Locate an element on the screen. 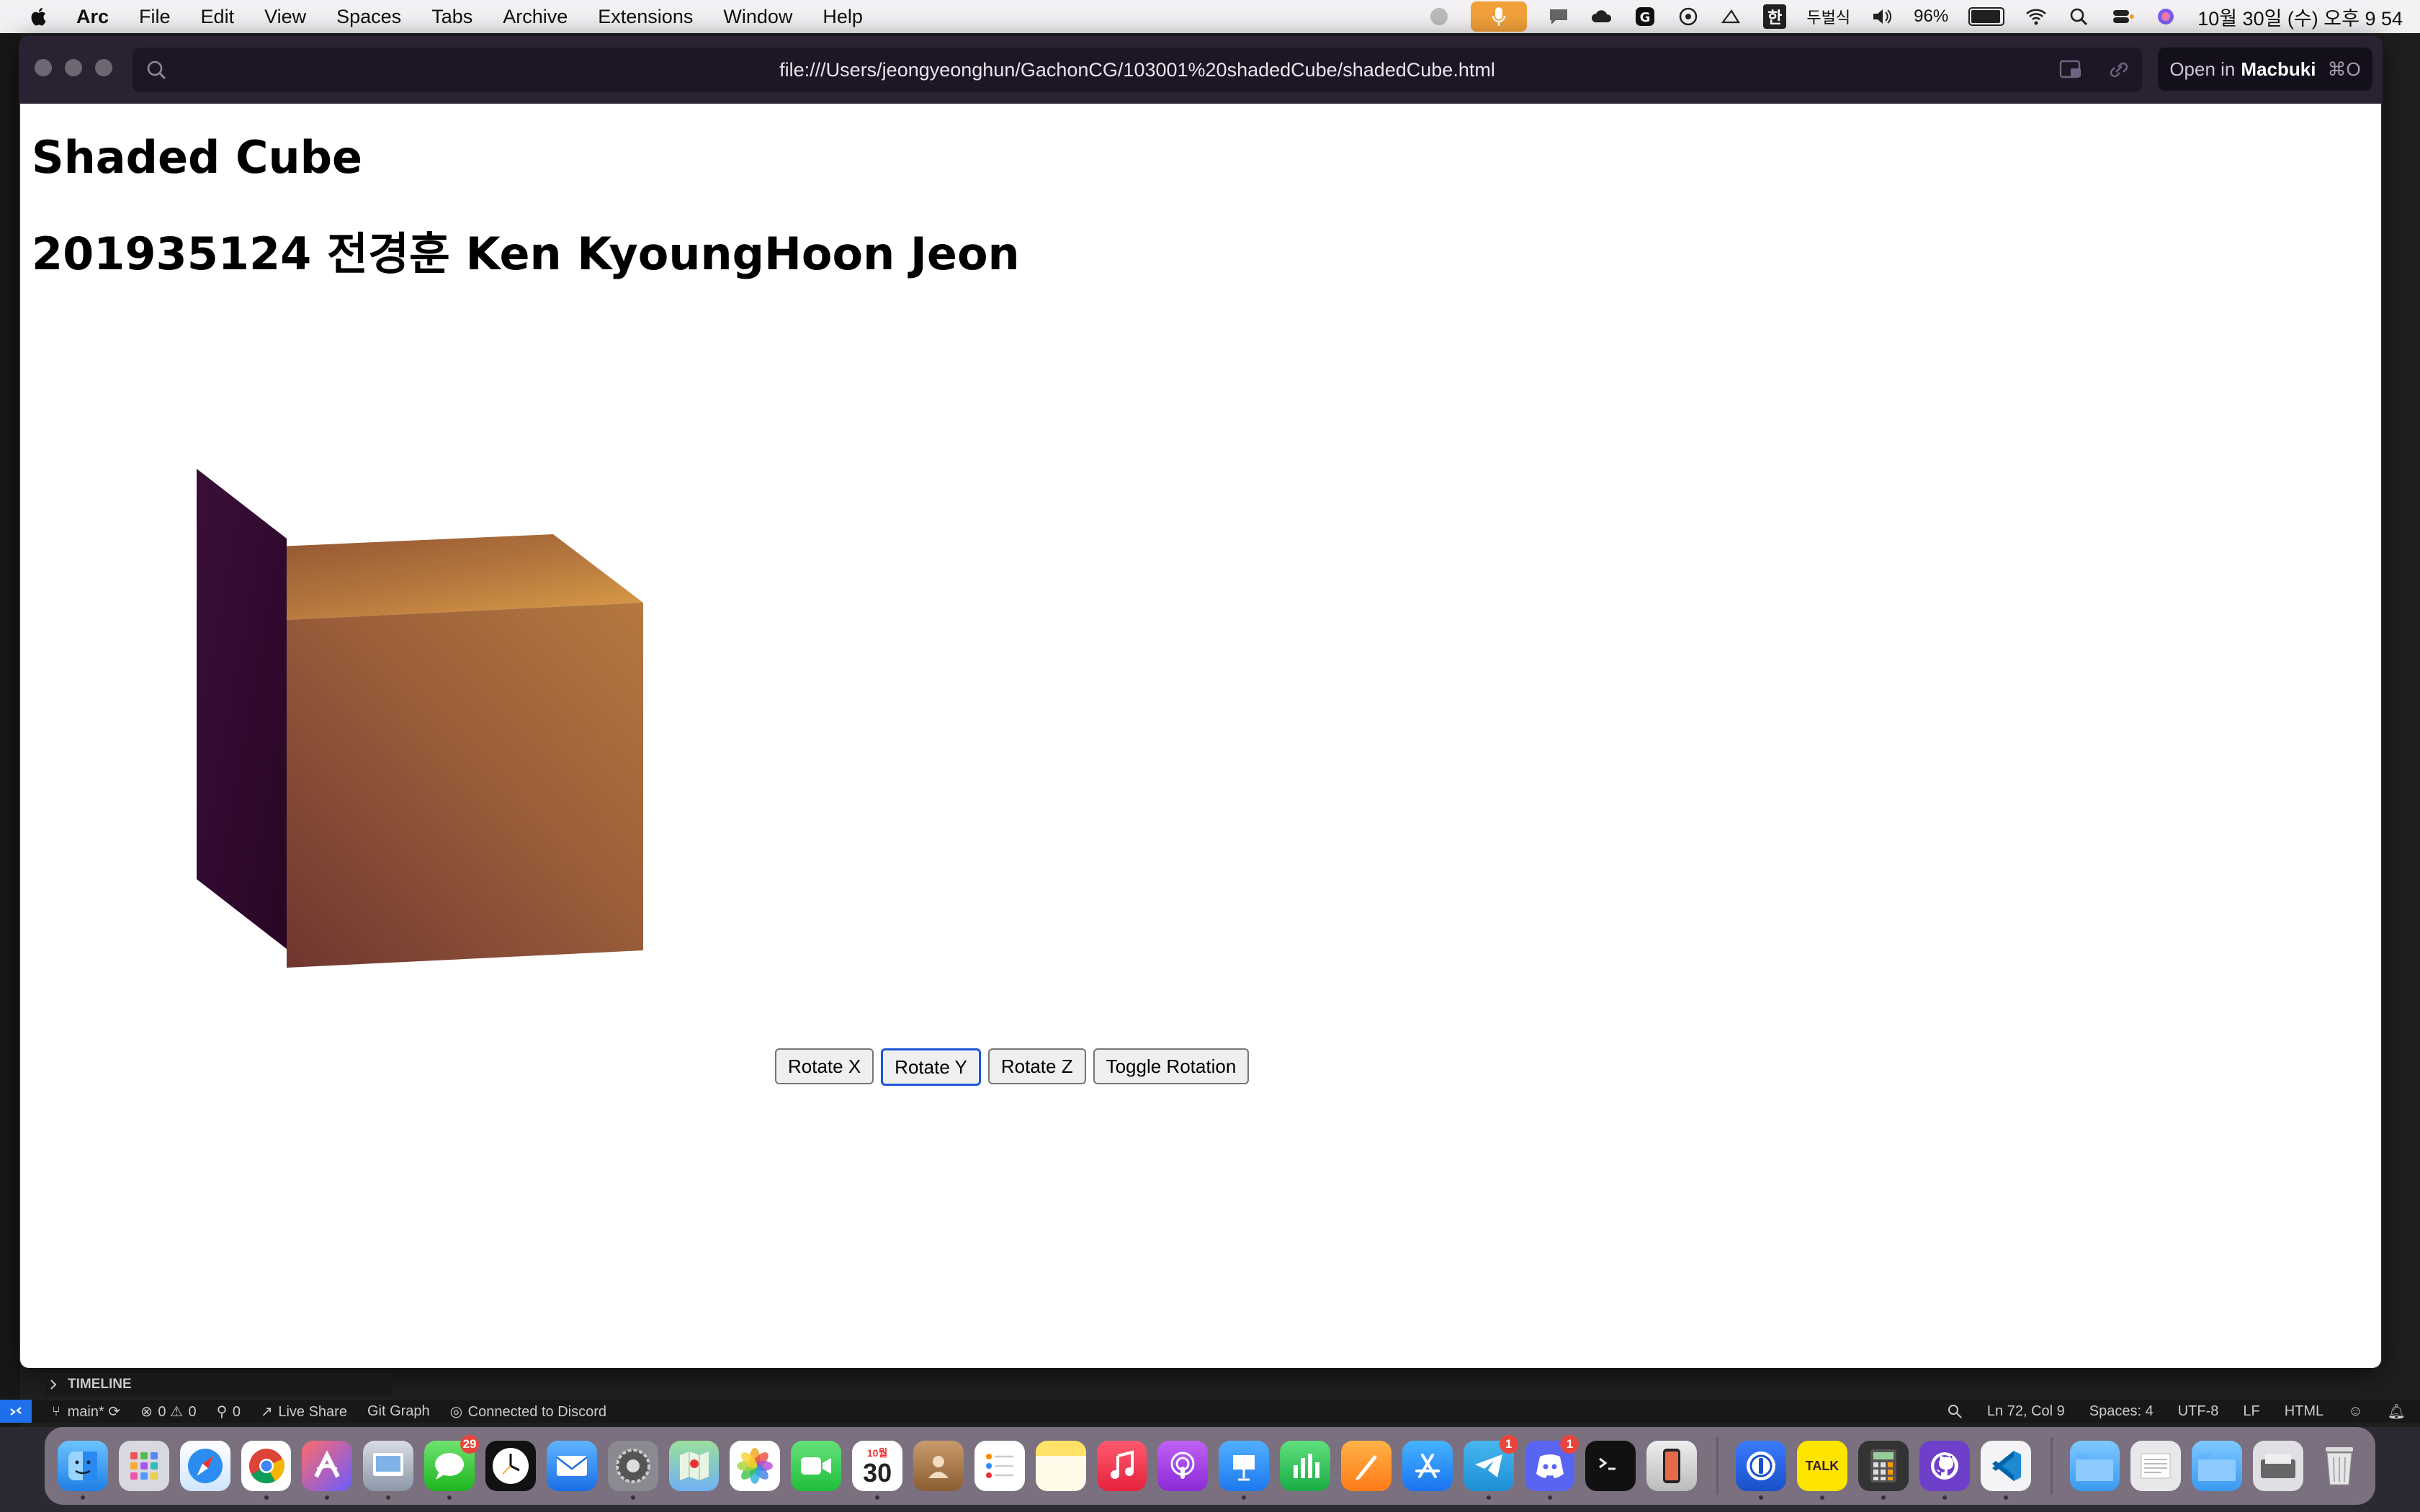  terminal-icon is located at coordinates (1610, 1466).